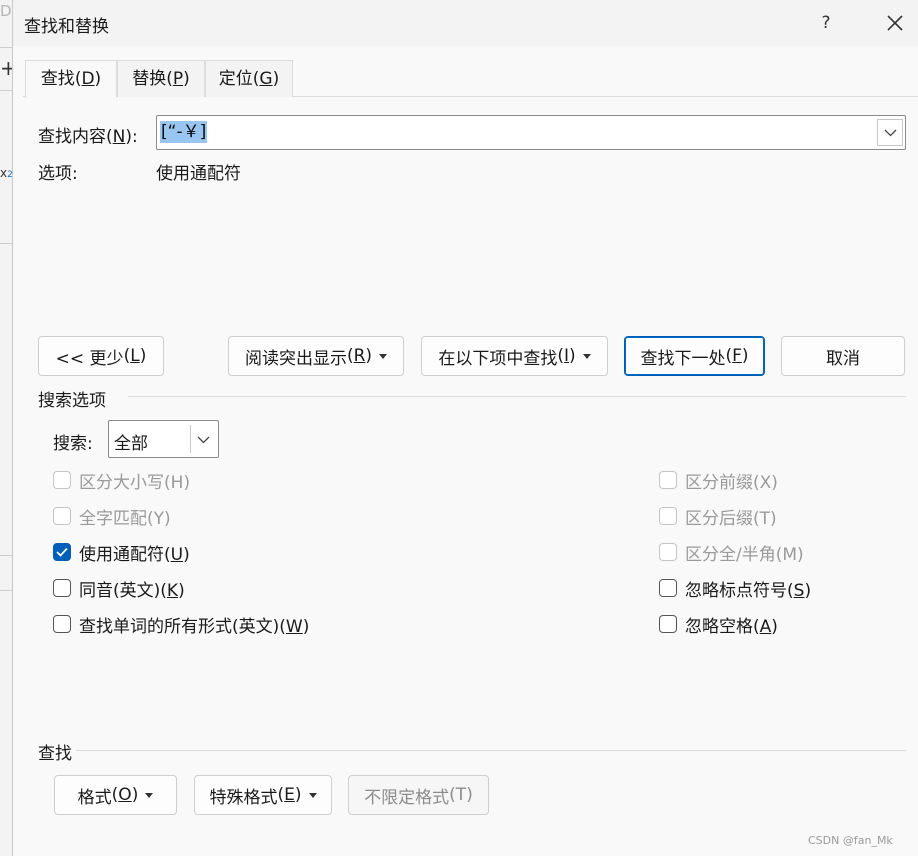 The height and width of the screenshot is (856, 918). What do you see at coordinates (6, 173) in the screenshot?
I see `background-app-subscript-icon: x2` at bounding box center [6, 173].